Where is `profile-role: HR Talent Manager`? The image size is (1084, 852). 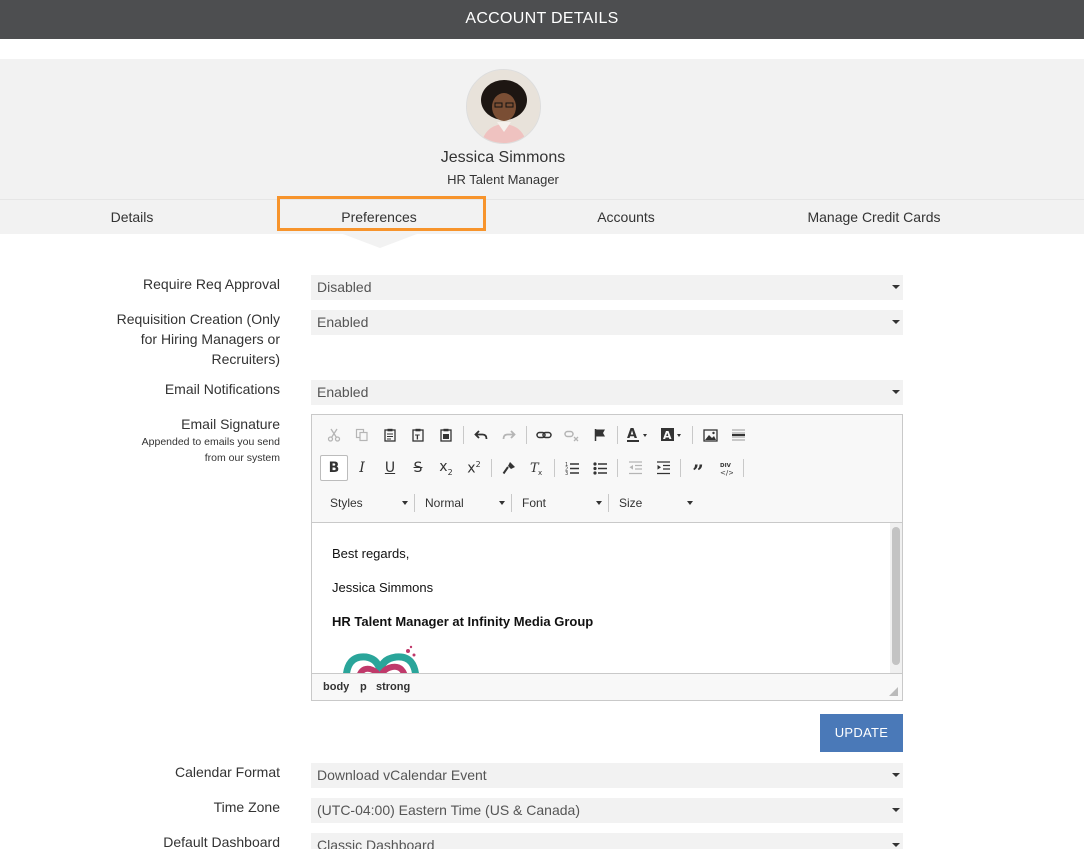 profile-role: HR Talent Manager is located at coordinates (503, 179).